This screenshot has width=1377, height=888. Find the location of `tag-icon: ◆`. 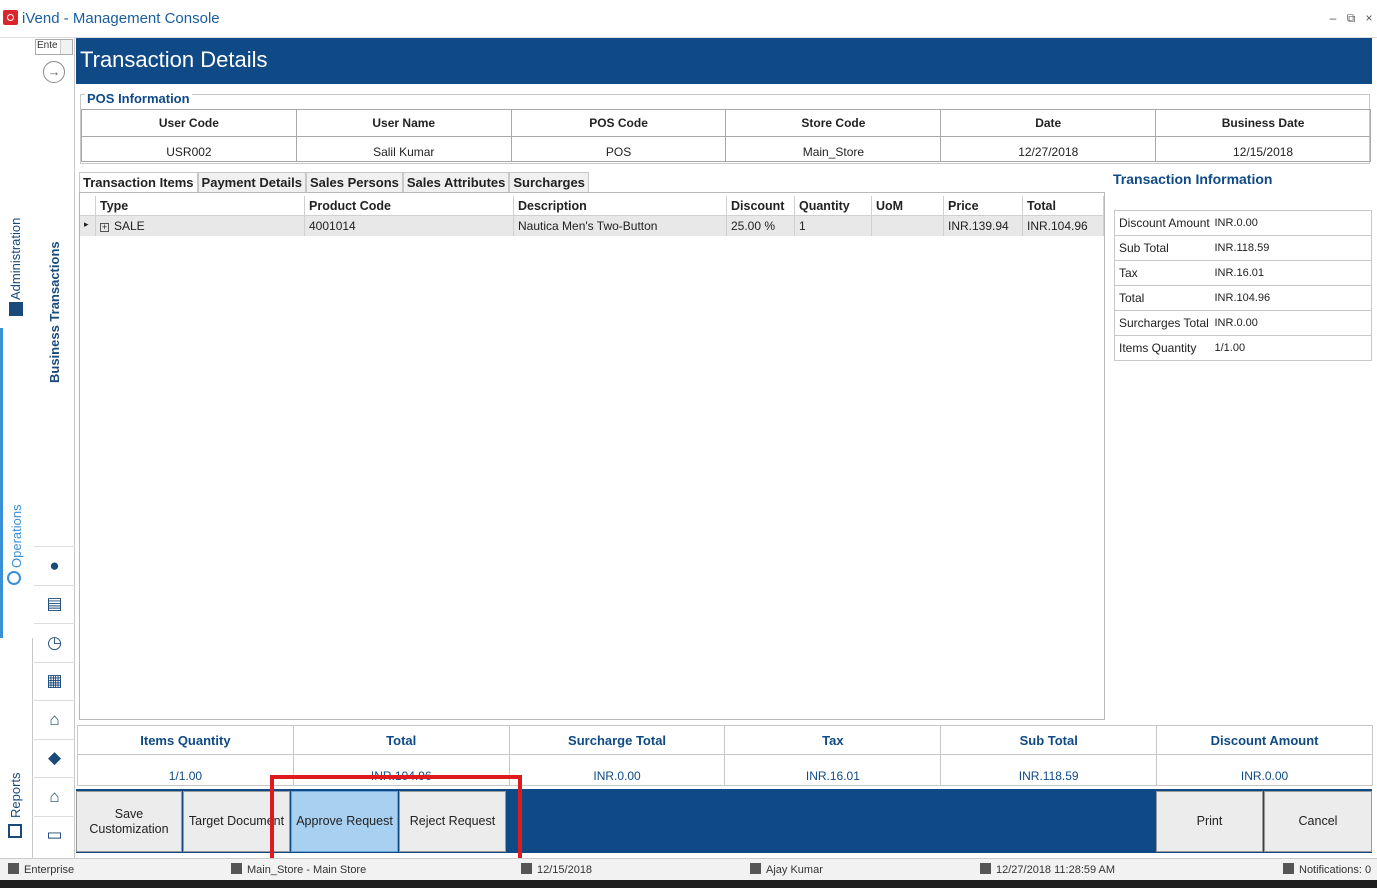

tag-icon: ◆ is located at coordinates (54, 758).